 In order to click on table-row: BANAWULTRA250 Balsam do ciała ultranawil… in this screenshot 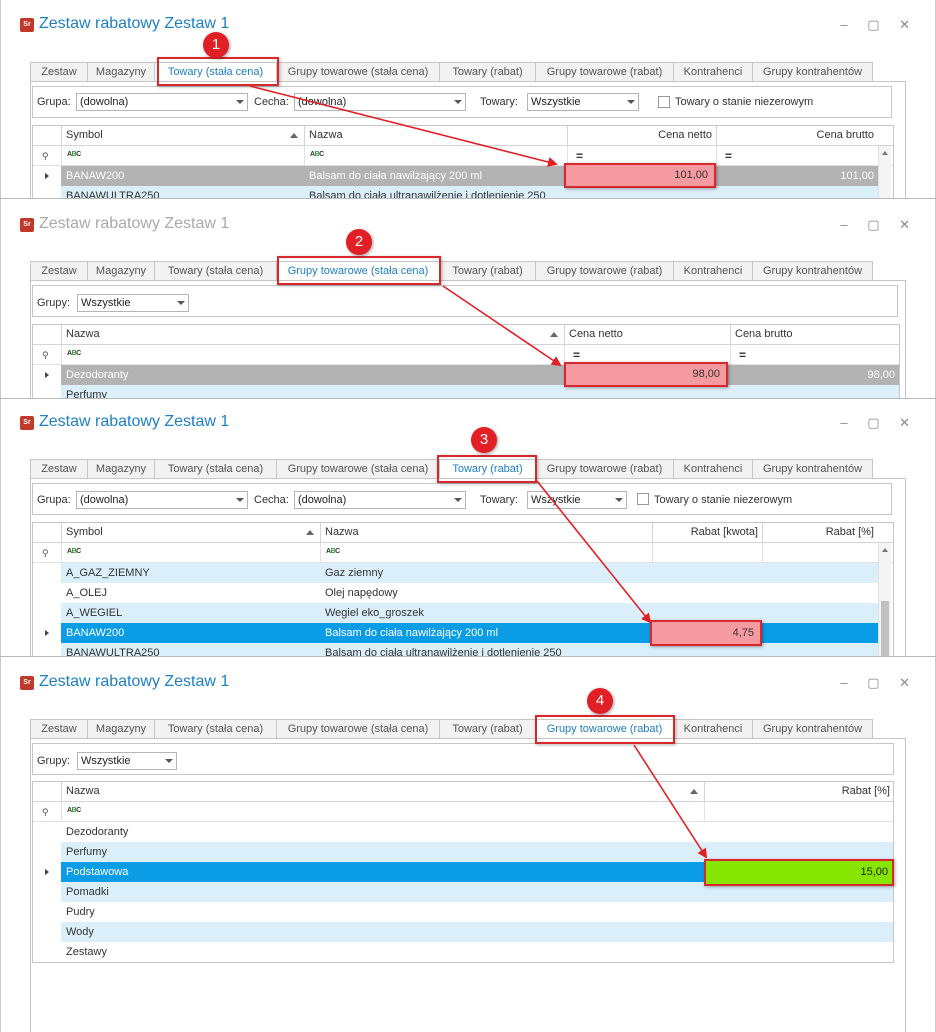, I will do `click(455, 192)`.